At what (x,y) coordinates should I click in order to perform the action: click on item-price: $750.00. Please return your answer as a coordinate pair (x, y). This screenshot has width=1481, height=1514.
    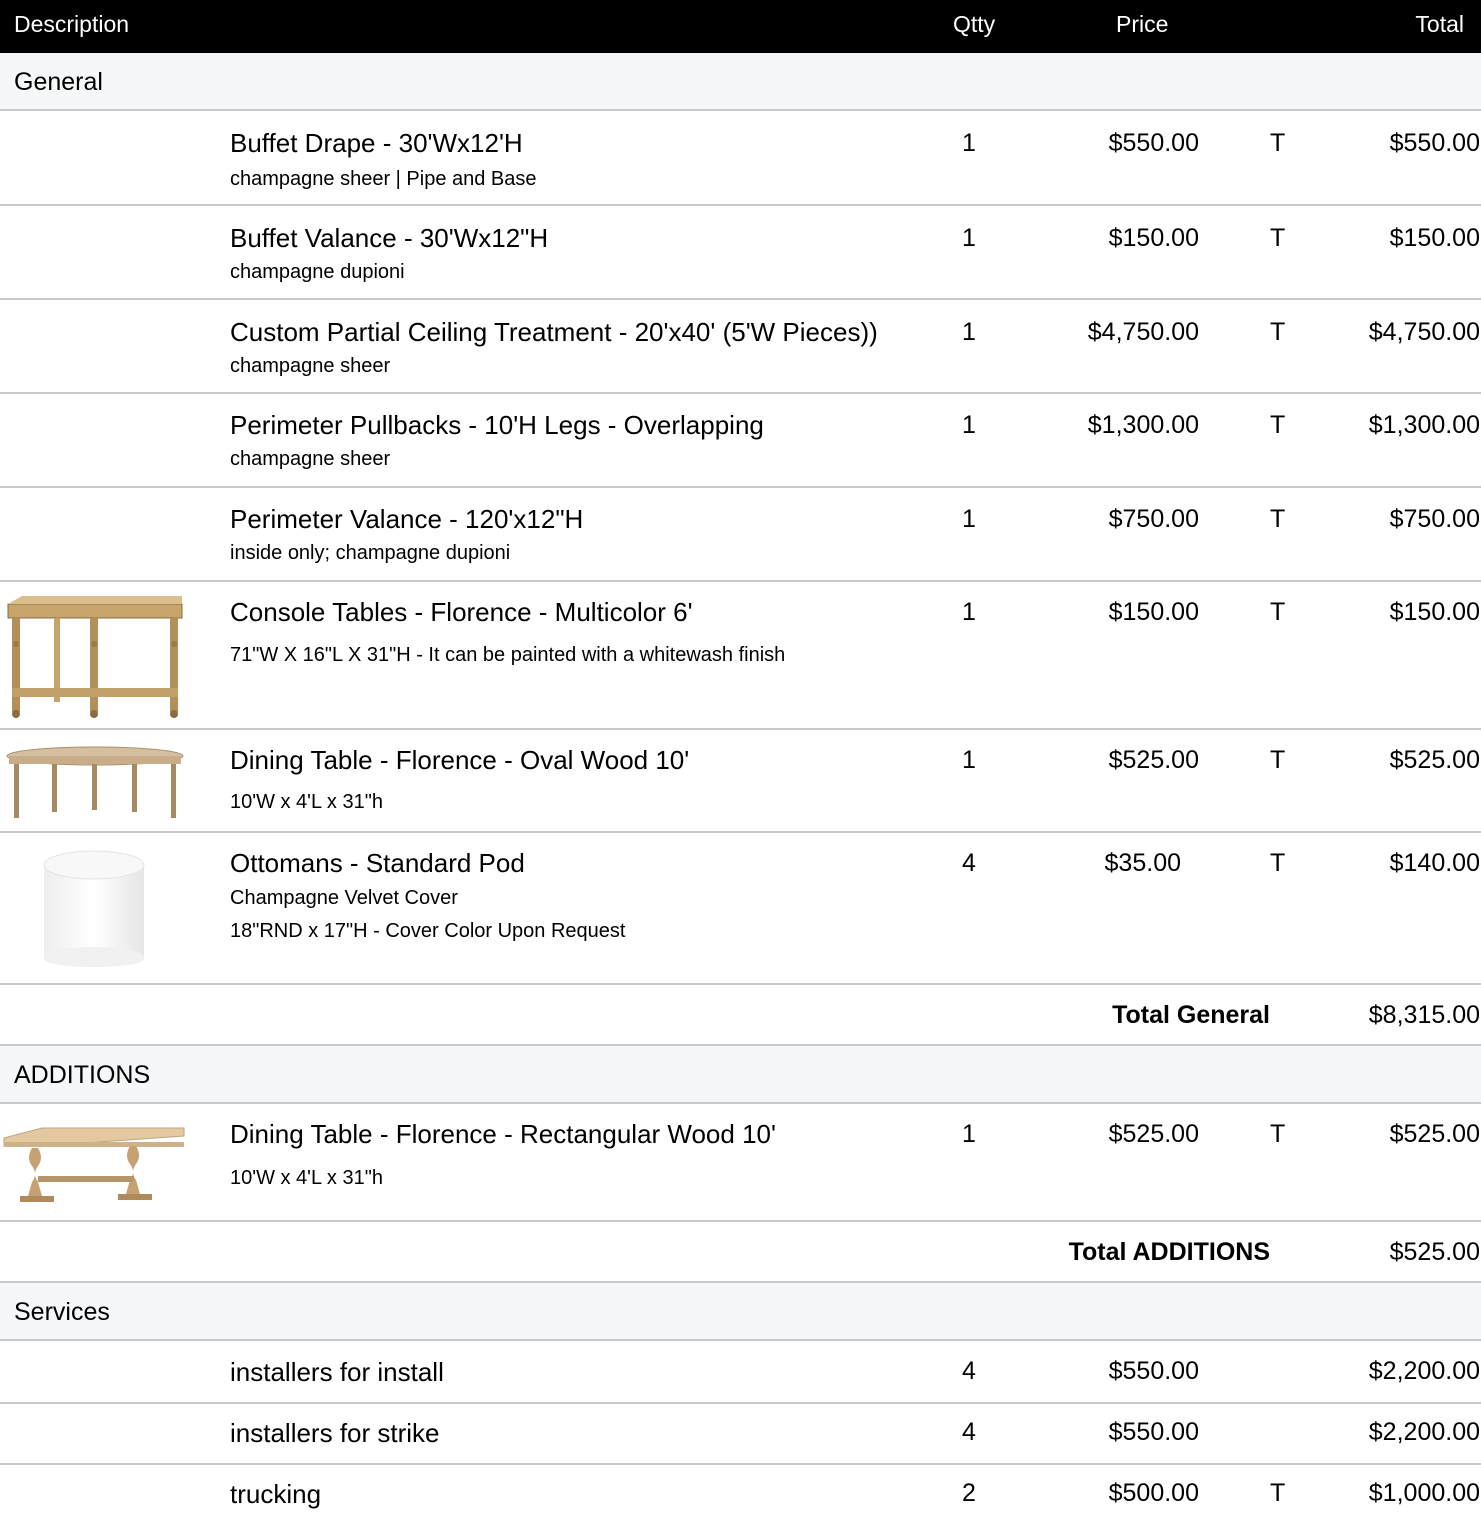
    Looking at the image, I should click on (1153, 519).